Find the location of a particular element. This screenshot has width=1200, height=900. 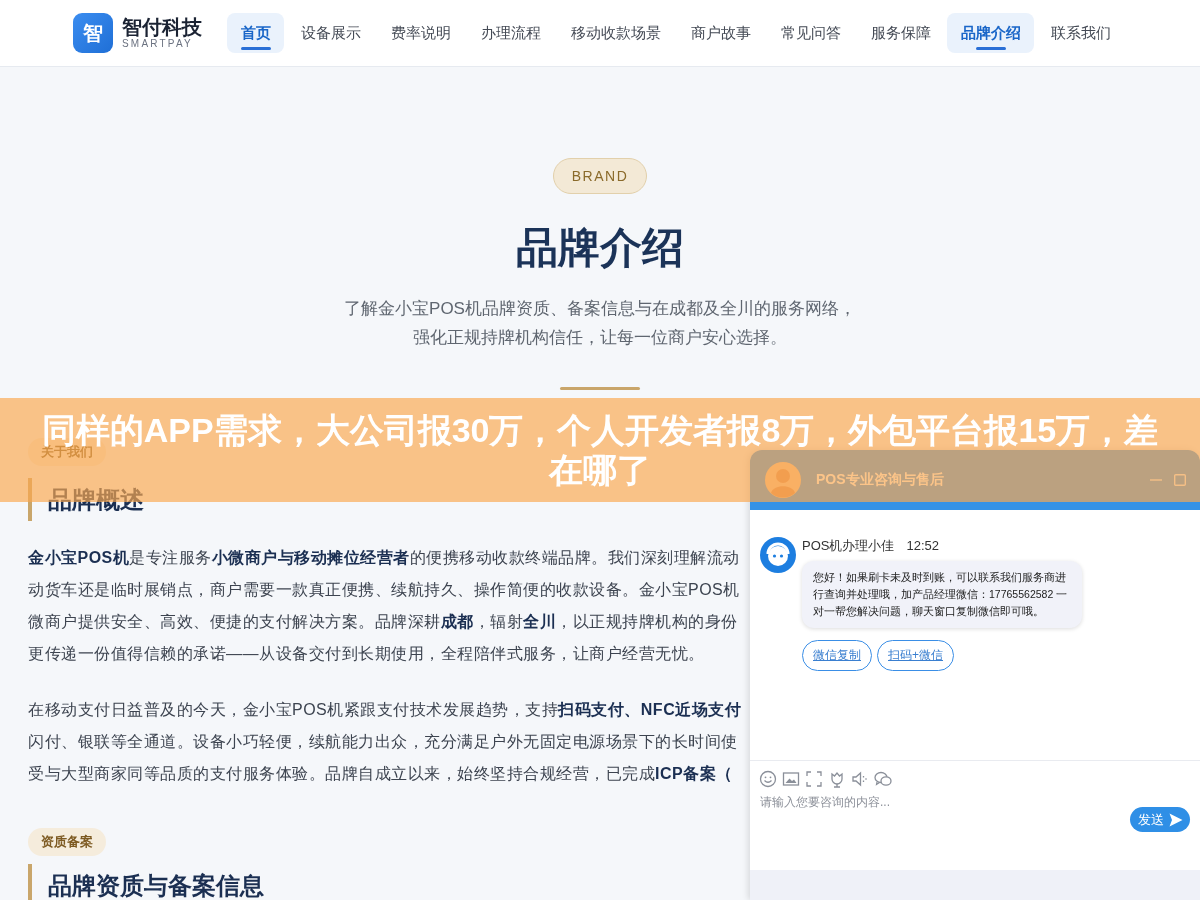

brand-name: 智付科技 is located at coordinates (162, 27).